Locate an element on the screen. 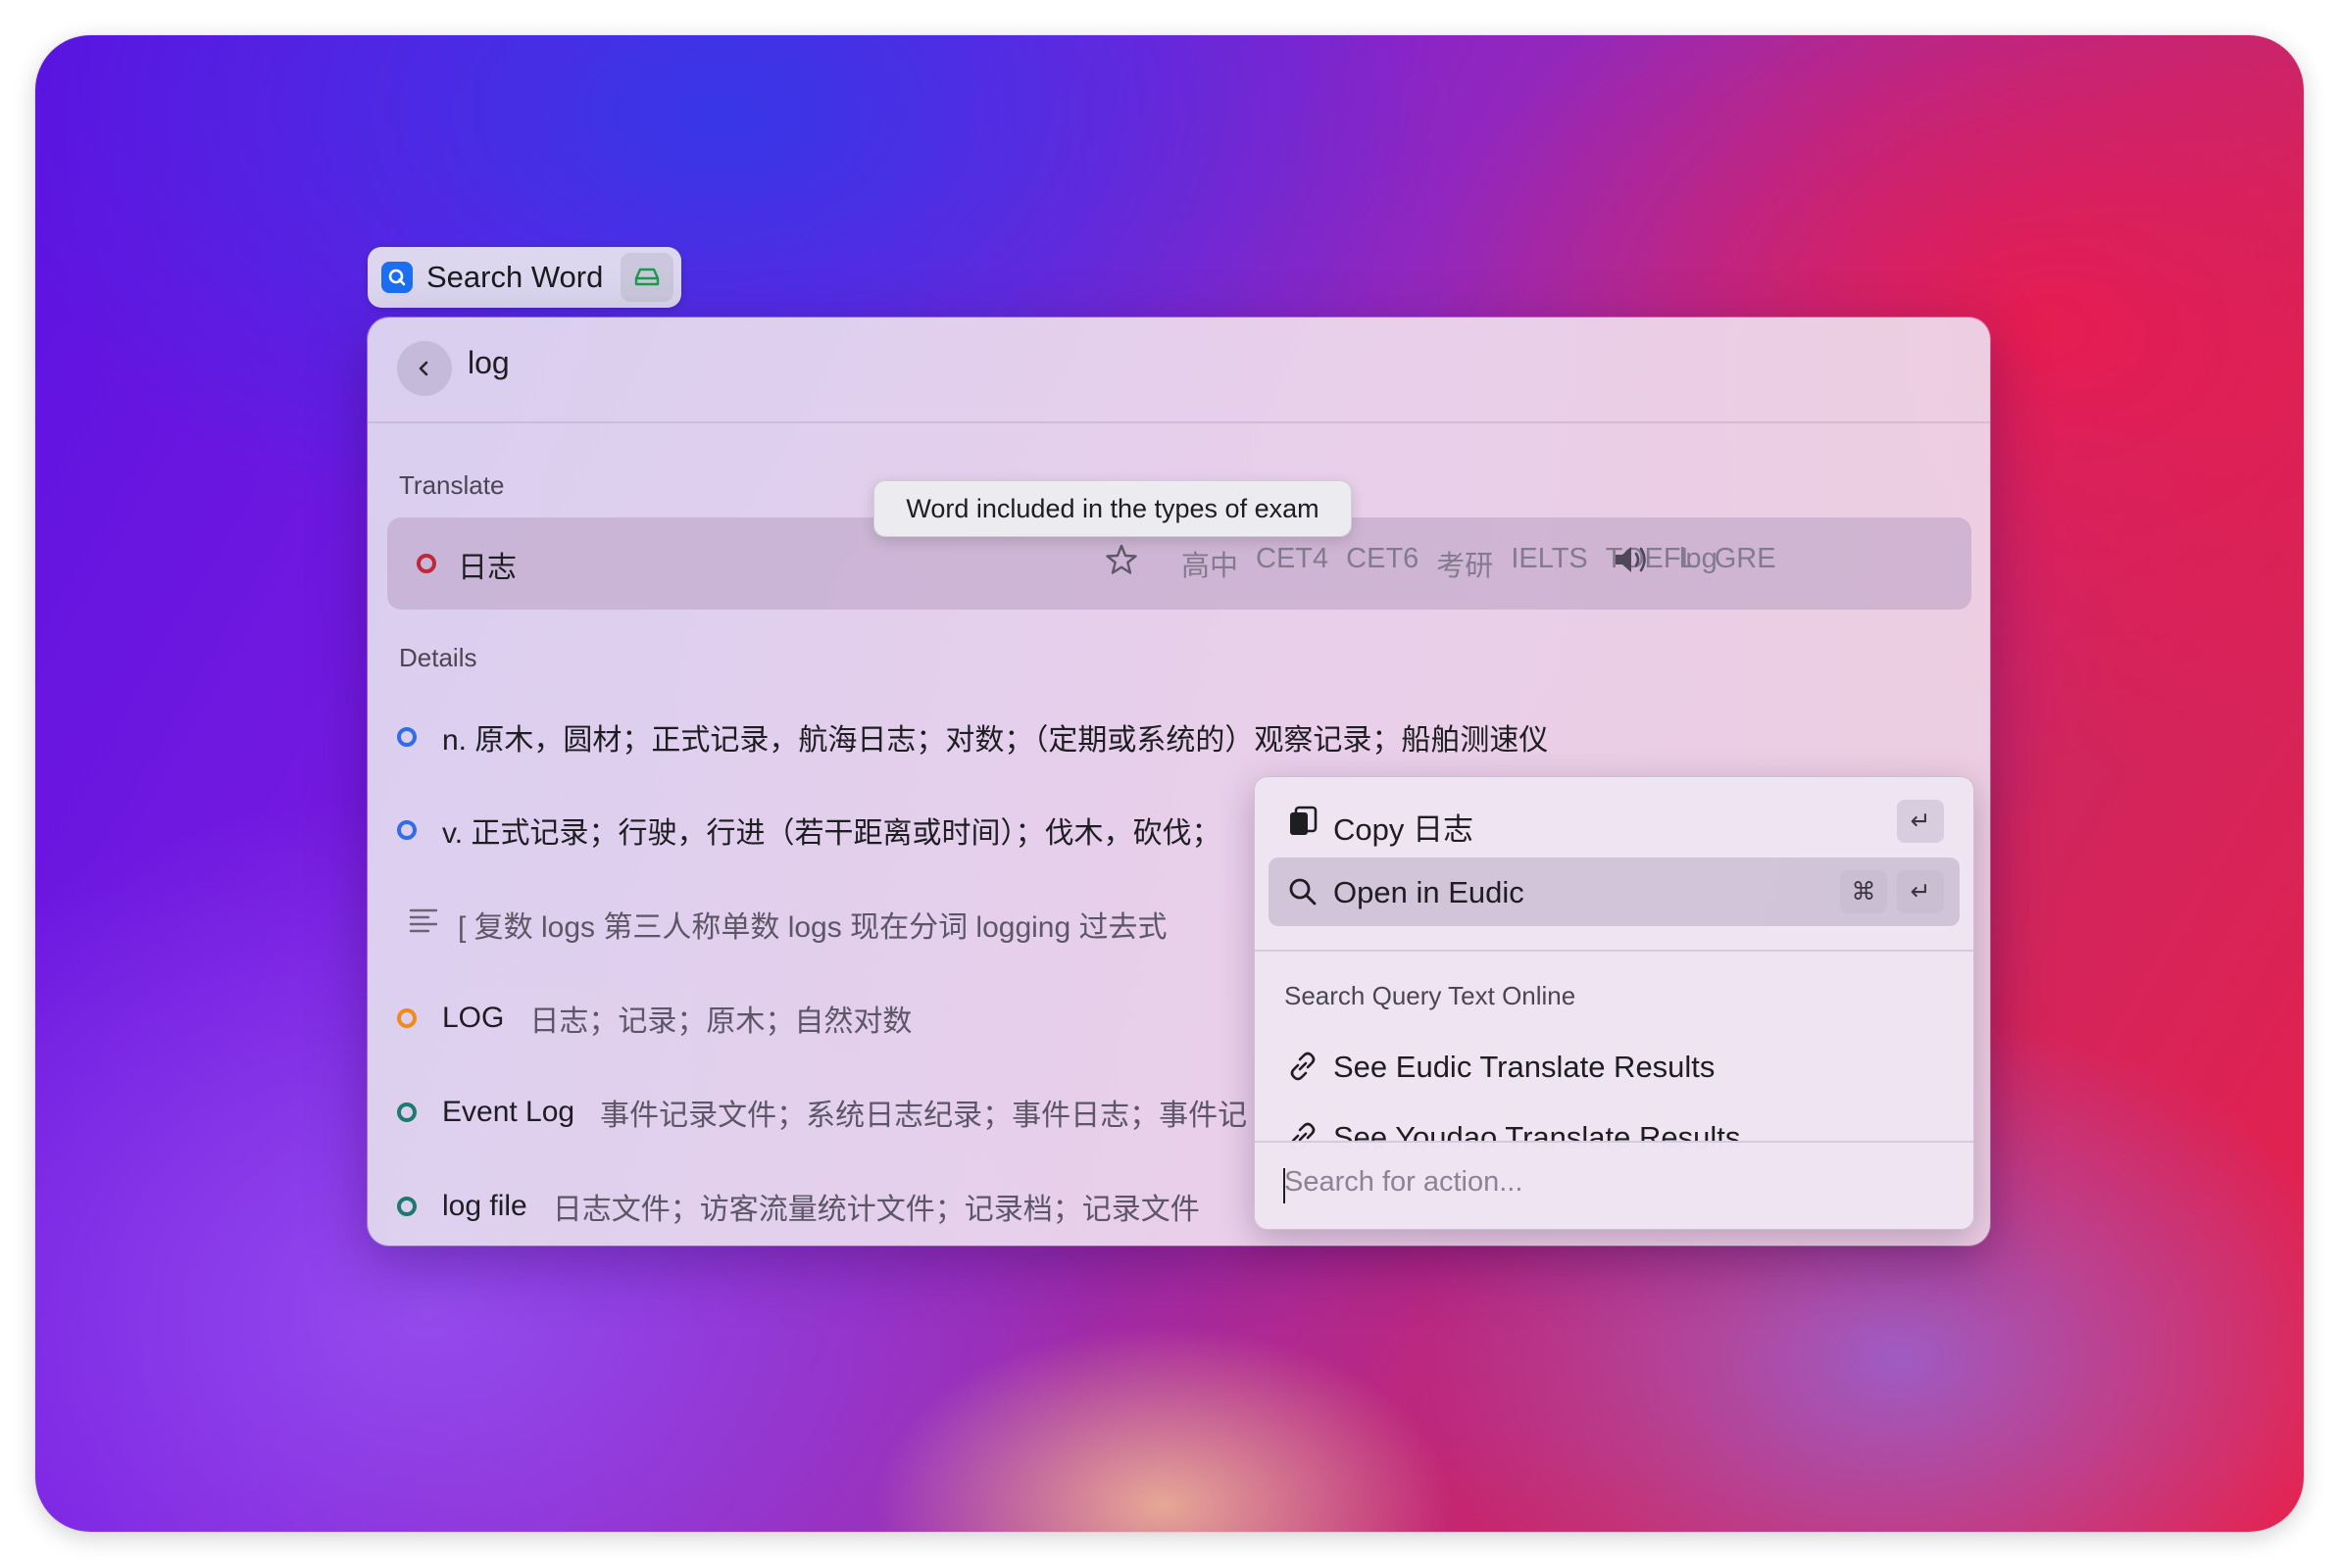 The height and width of the screenshot is (1568, 2339). detail-row: [ 复数 logs 第三人称单数 logs 现在分词 logging 过去式 is located at coordinates (788, 924).